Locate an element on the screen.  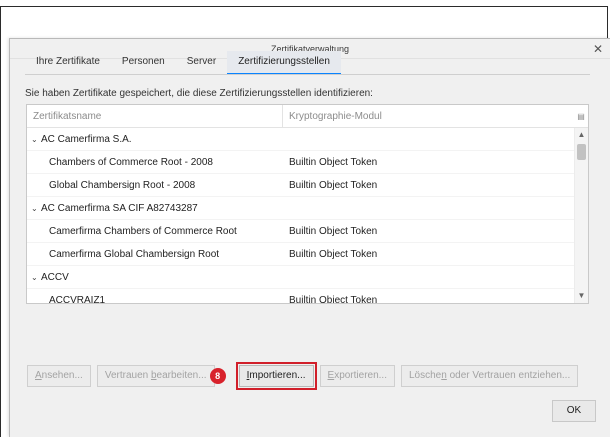
tab-people: Personen is located at coordinates (143, 63).